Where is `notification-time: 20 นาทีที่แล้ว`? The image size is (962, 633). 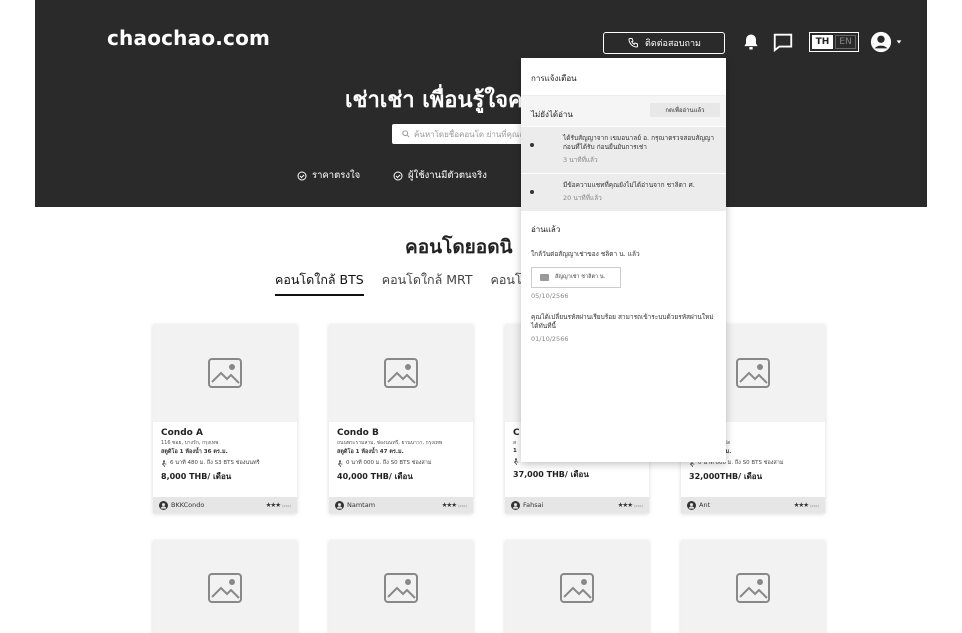
notification-time: 20 นาทีที่แล้ว is located at coordinates (582, 198).